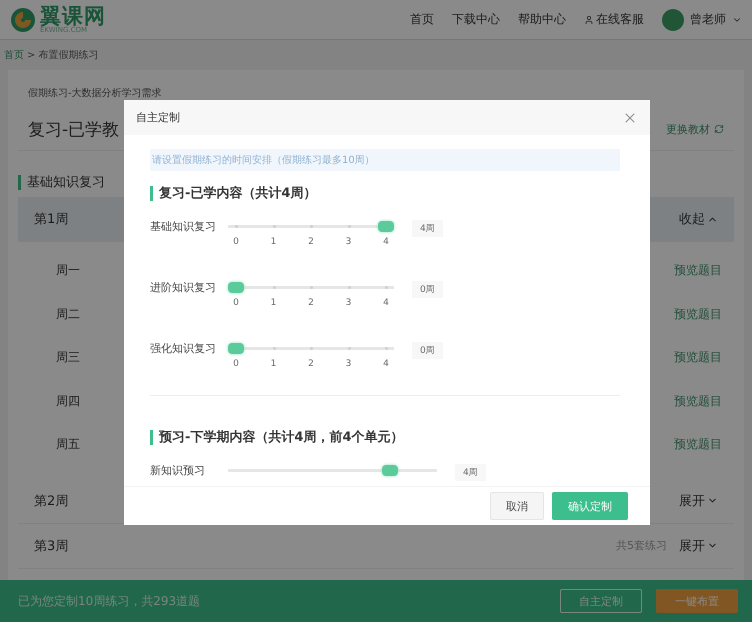 The height and width of the screenshot is (622, 752). Describe the element at coordinates (68, 445) in the screenshot. I see `day-label: 周五` at that location.